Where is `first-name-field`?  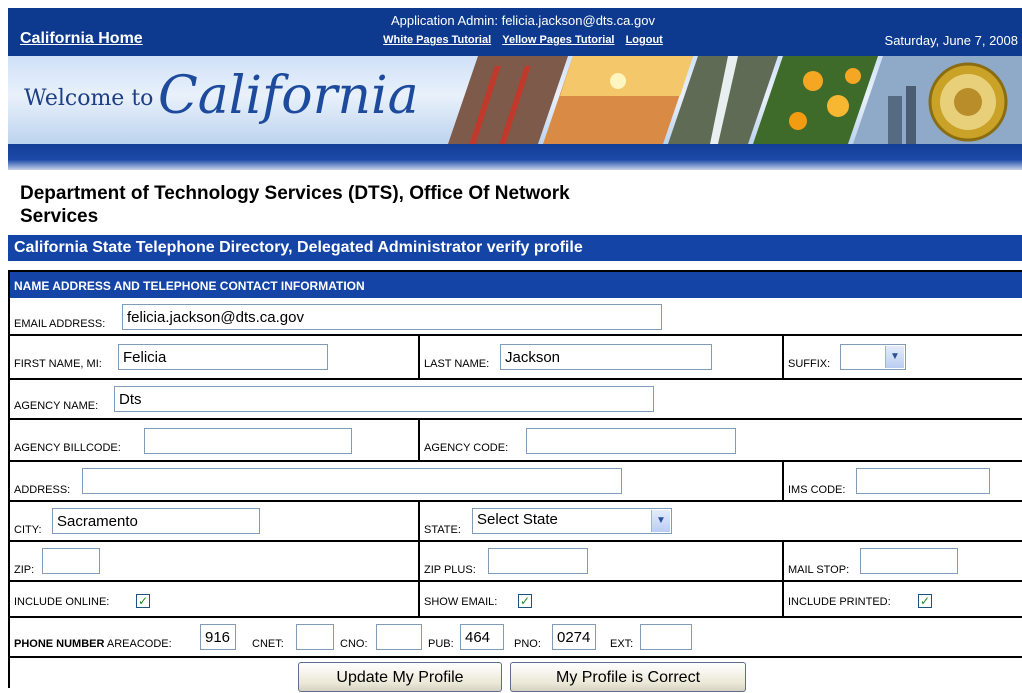 first-name-field is located at coordinates (223, 357).